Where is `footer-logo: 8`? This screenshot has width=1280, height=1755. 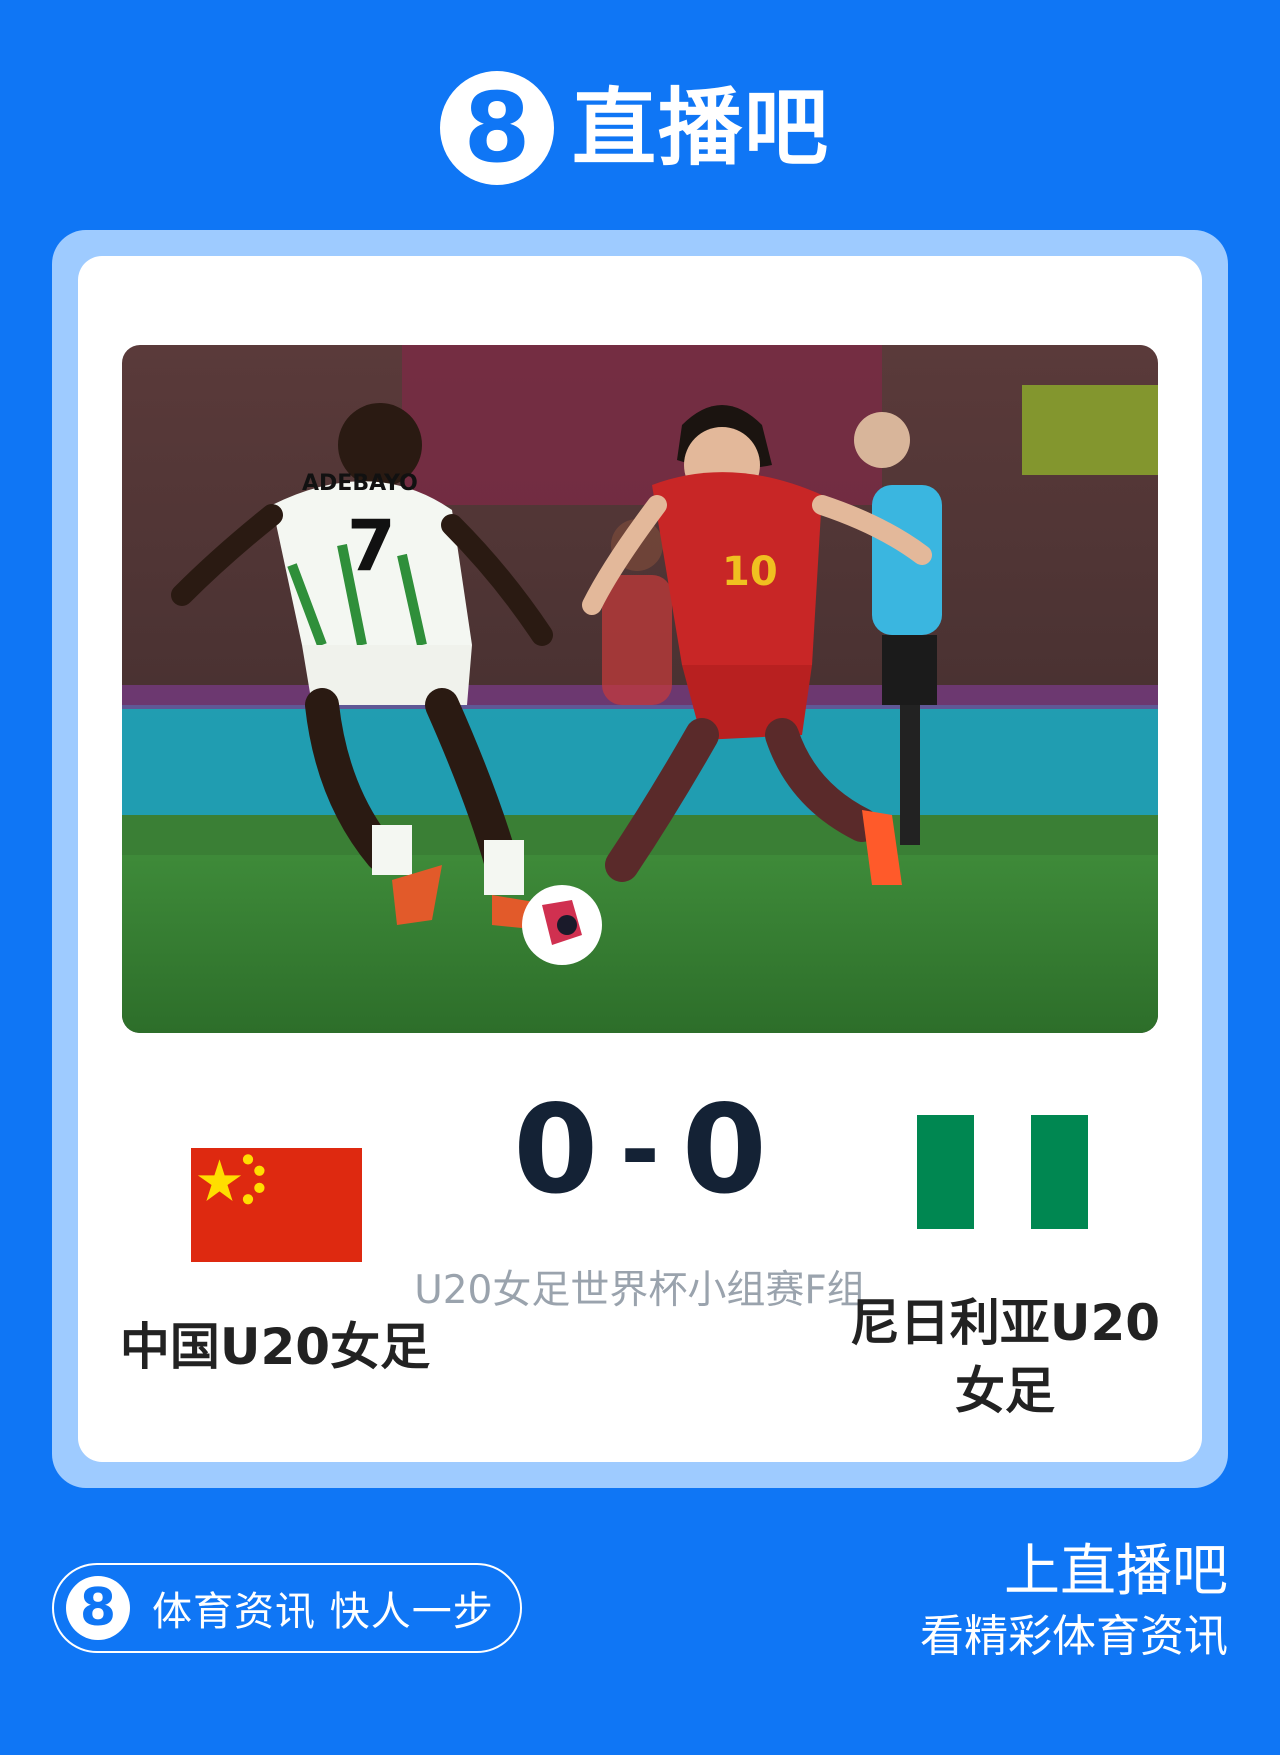 footer-logo: 8 is located at coordinates (98, 1608).